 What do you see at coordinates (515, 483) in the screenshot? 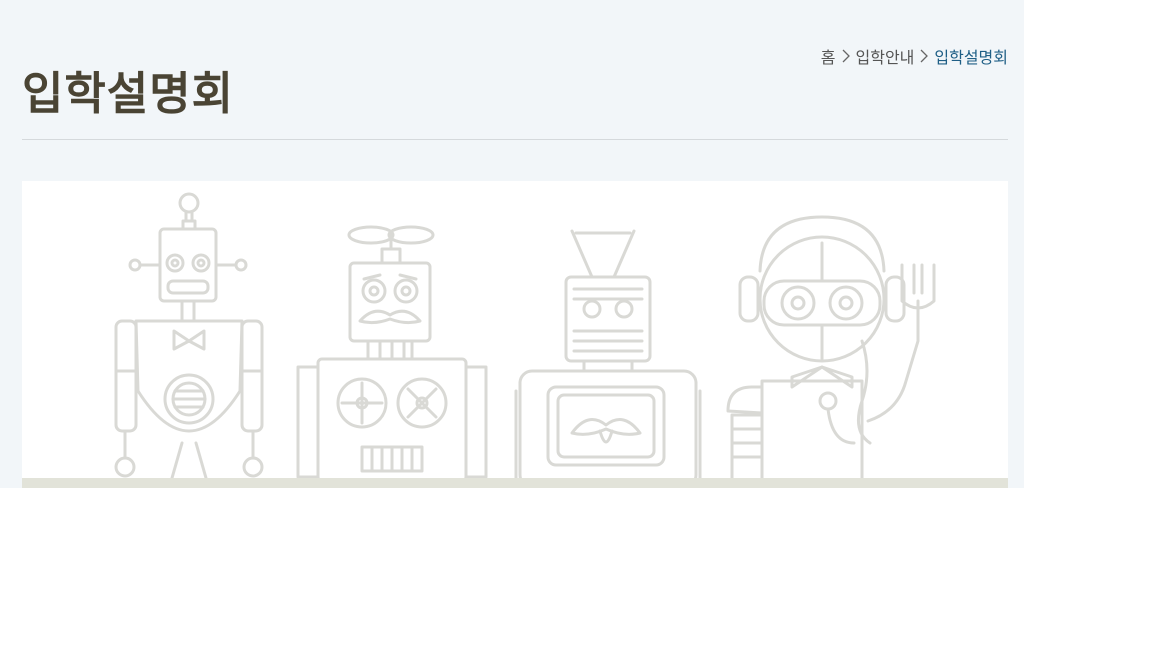
I see `ground-strip` at bounding box center [515, 483].